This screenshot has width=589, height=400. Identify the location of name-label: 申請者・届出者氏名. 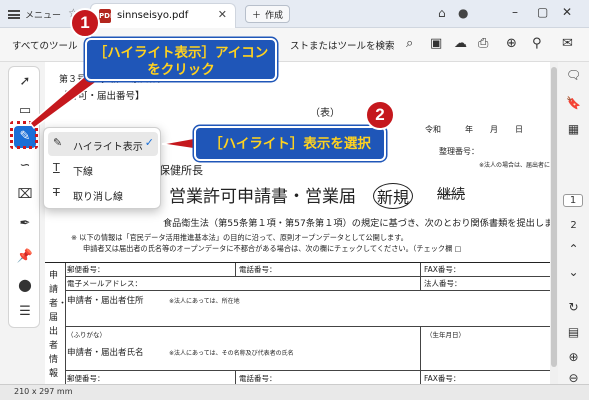
(105, 353).